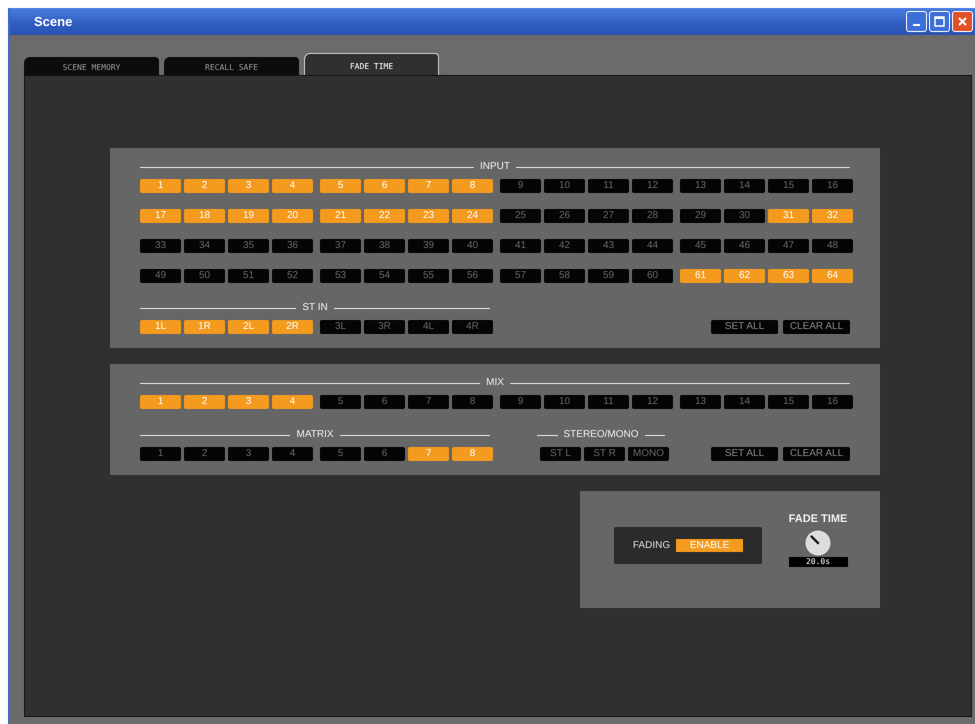 The height and width of the screenshot is (724, 975). I want to click on channel-button: 42, so click(564, 246).